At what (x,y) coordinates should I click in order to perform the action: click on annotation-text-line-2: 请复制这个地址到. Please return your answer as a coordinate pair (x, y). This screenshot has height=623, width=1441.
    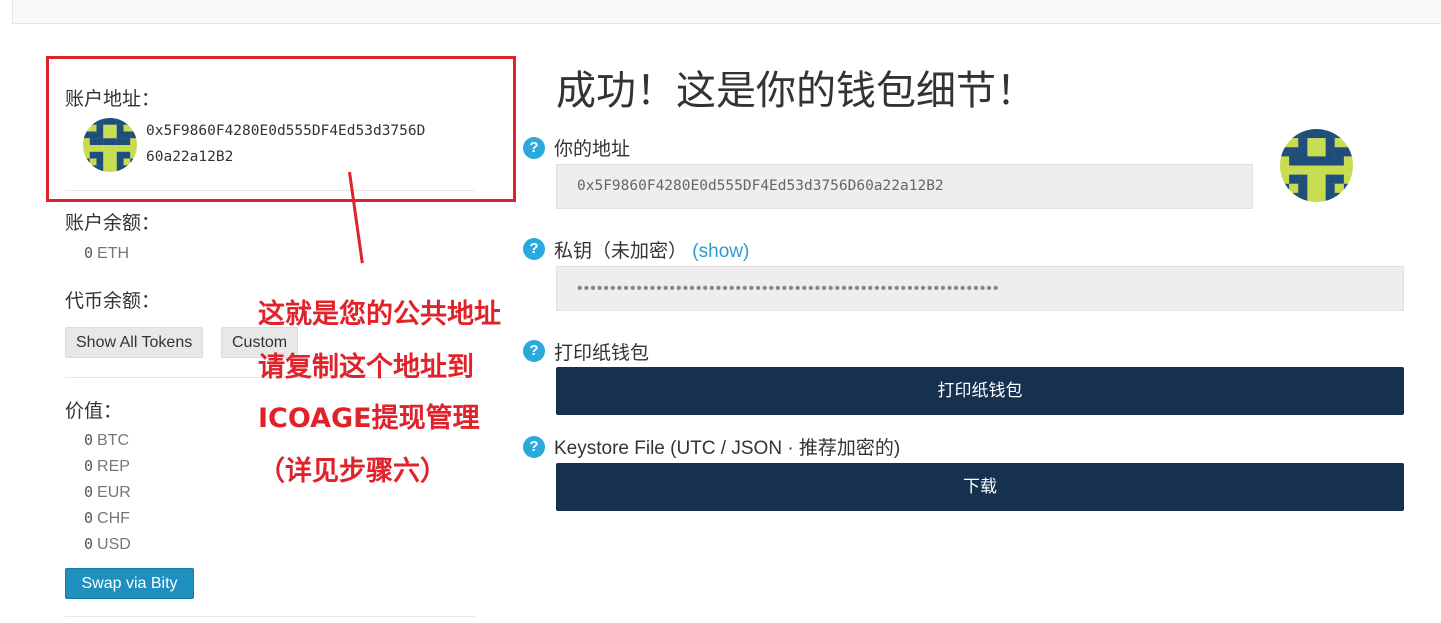
    Looking at the image, I should click on (366, 367).